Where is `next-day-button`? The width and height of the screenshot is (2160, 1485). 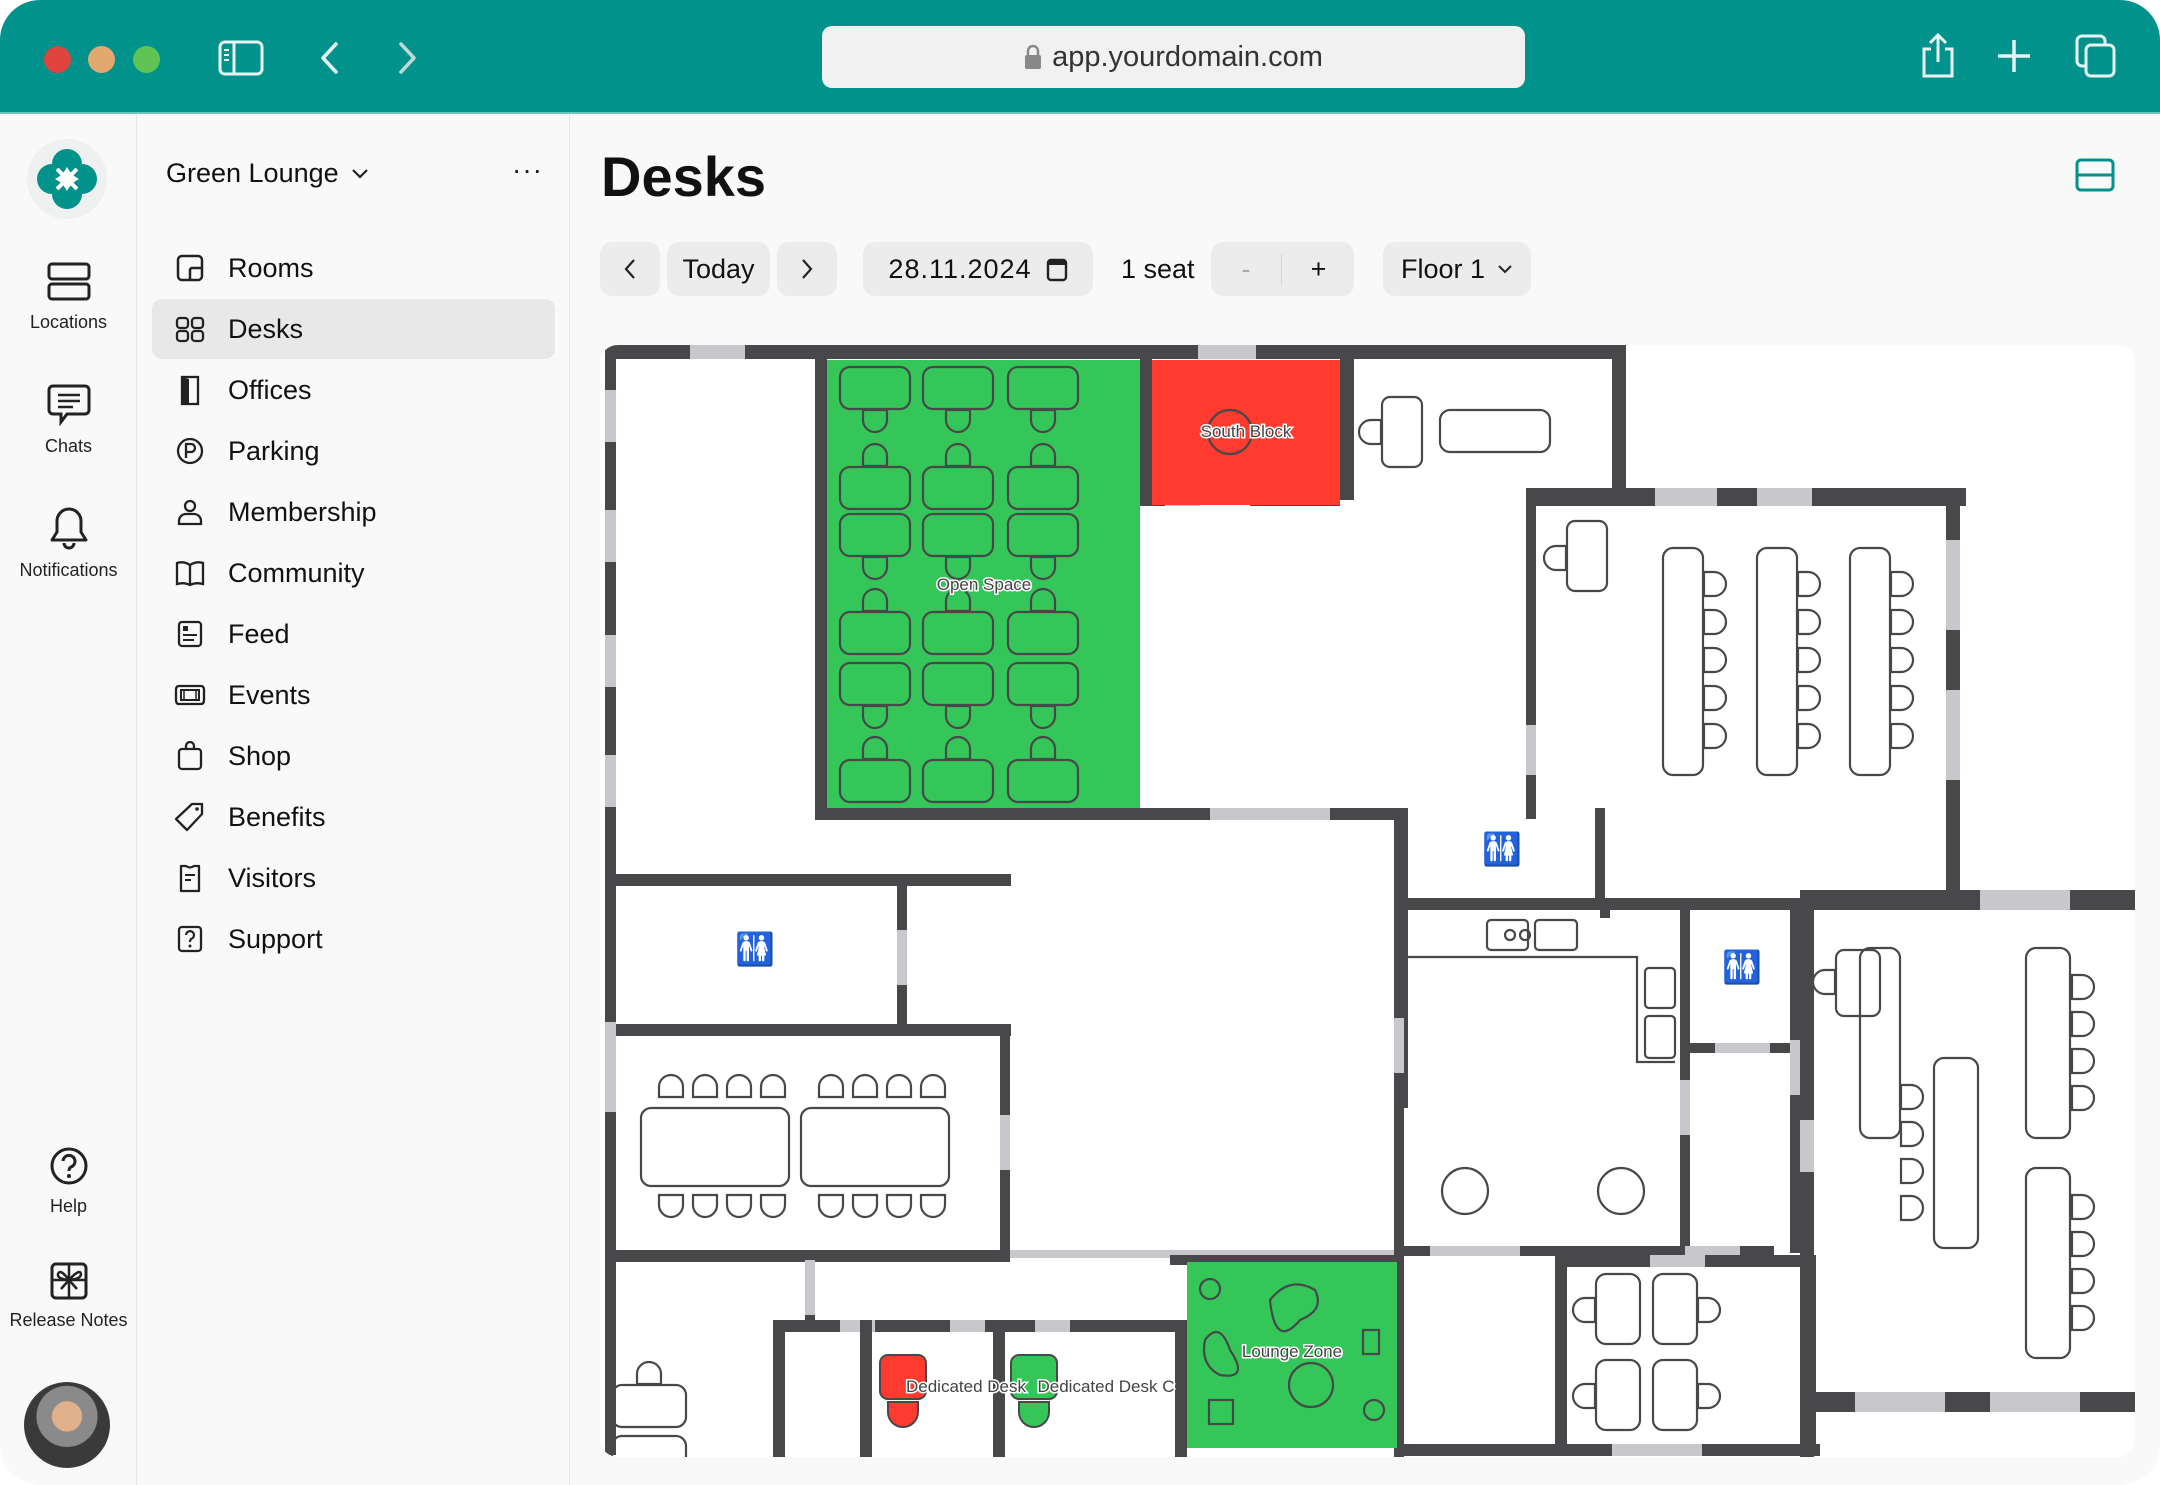
next-day-button is located at coordinates (807, 269).